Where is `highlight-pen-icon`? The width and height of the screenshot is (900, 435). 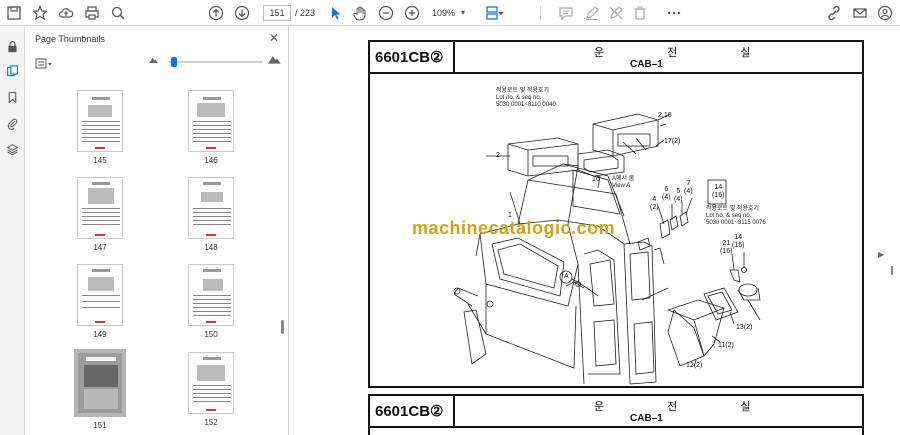 highlight-pen-icon is located at coordinates (592, 13).